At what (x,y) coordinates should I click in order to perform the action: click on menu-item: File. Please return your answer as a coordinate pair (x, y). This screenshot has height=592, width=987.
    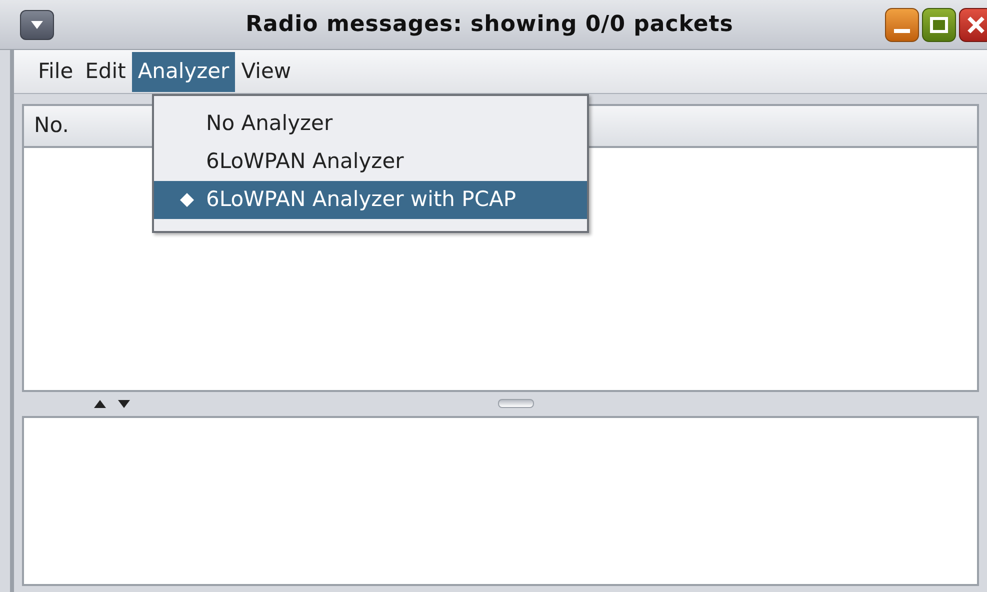
    Looking at the image, I should click on (56, 72).